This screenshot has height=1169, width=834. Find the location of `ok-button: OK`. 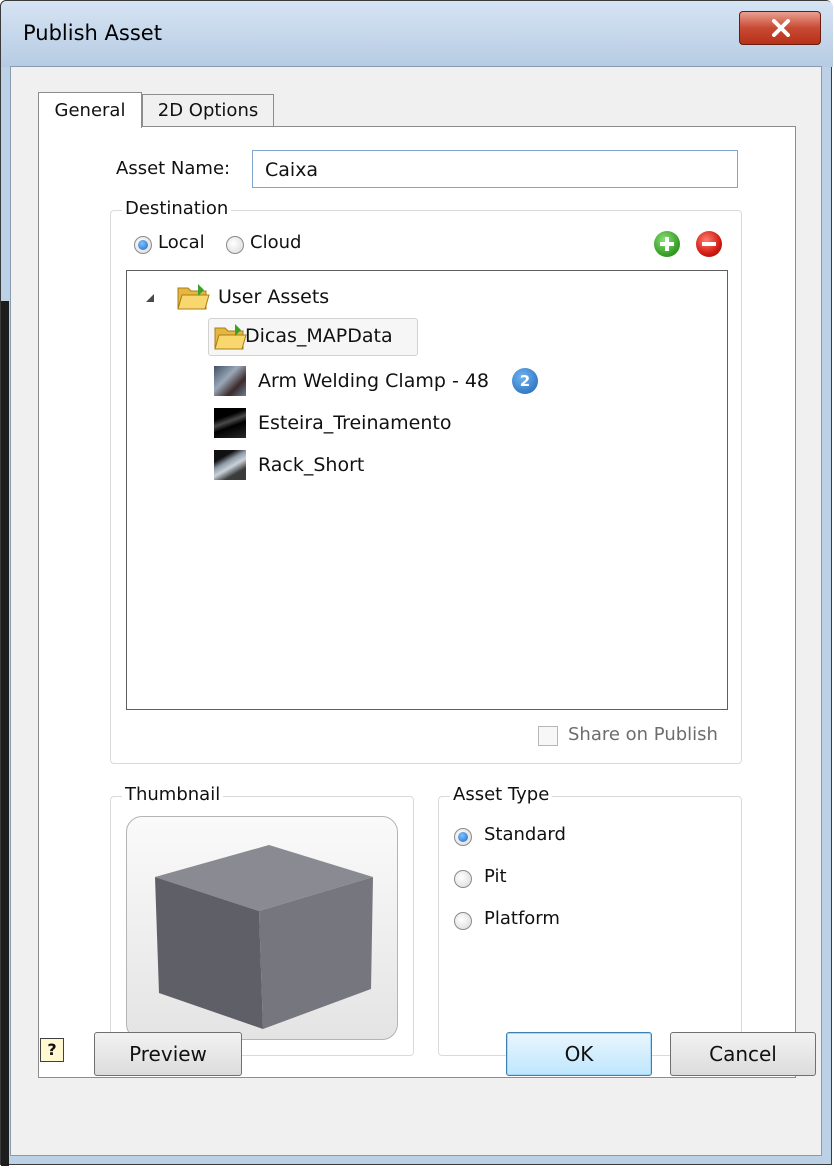

ok-button: OK is located at coordinates (579, 1054).